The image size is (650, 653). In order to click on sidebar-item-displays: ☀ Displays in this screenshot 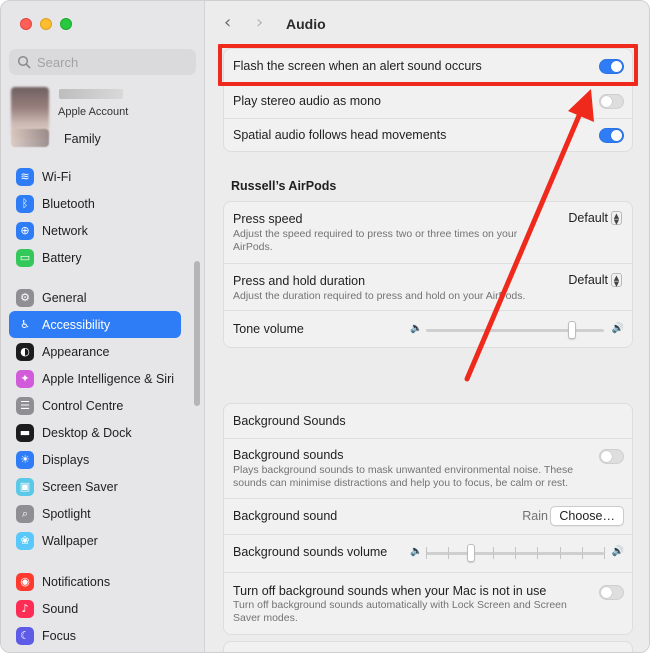, I will do `click(95, 459)`.